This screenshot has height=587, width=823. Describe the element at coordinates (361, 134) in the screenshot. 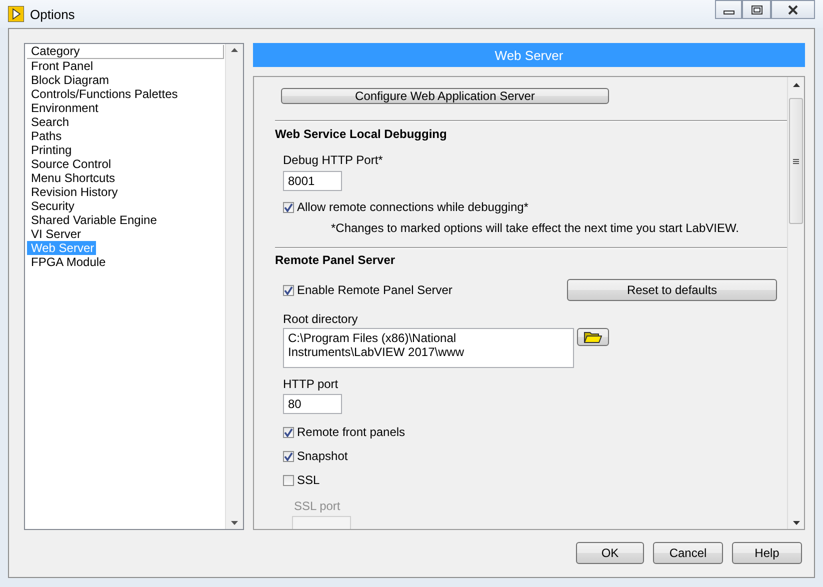

I see `section-heading: Web Service Local Debugging` at that location.